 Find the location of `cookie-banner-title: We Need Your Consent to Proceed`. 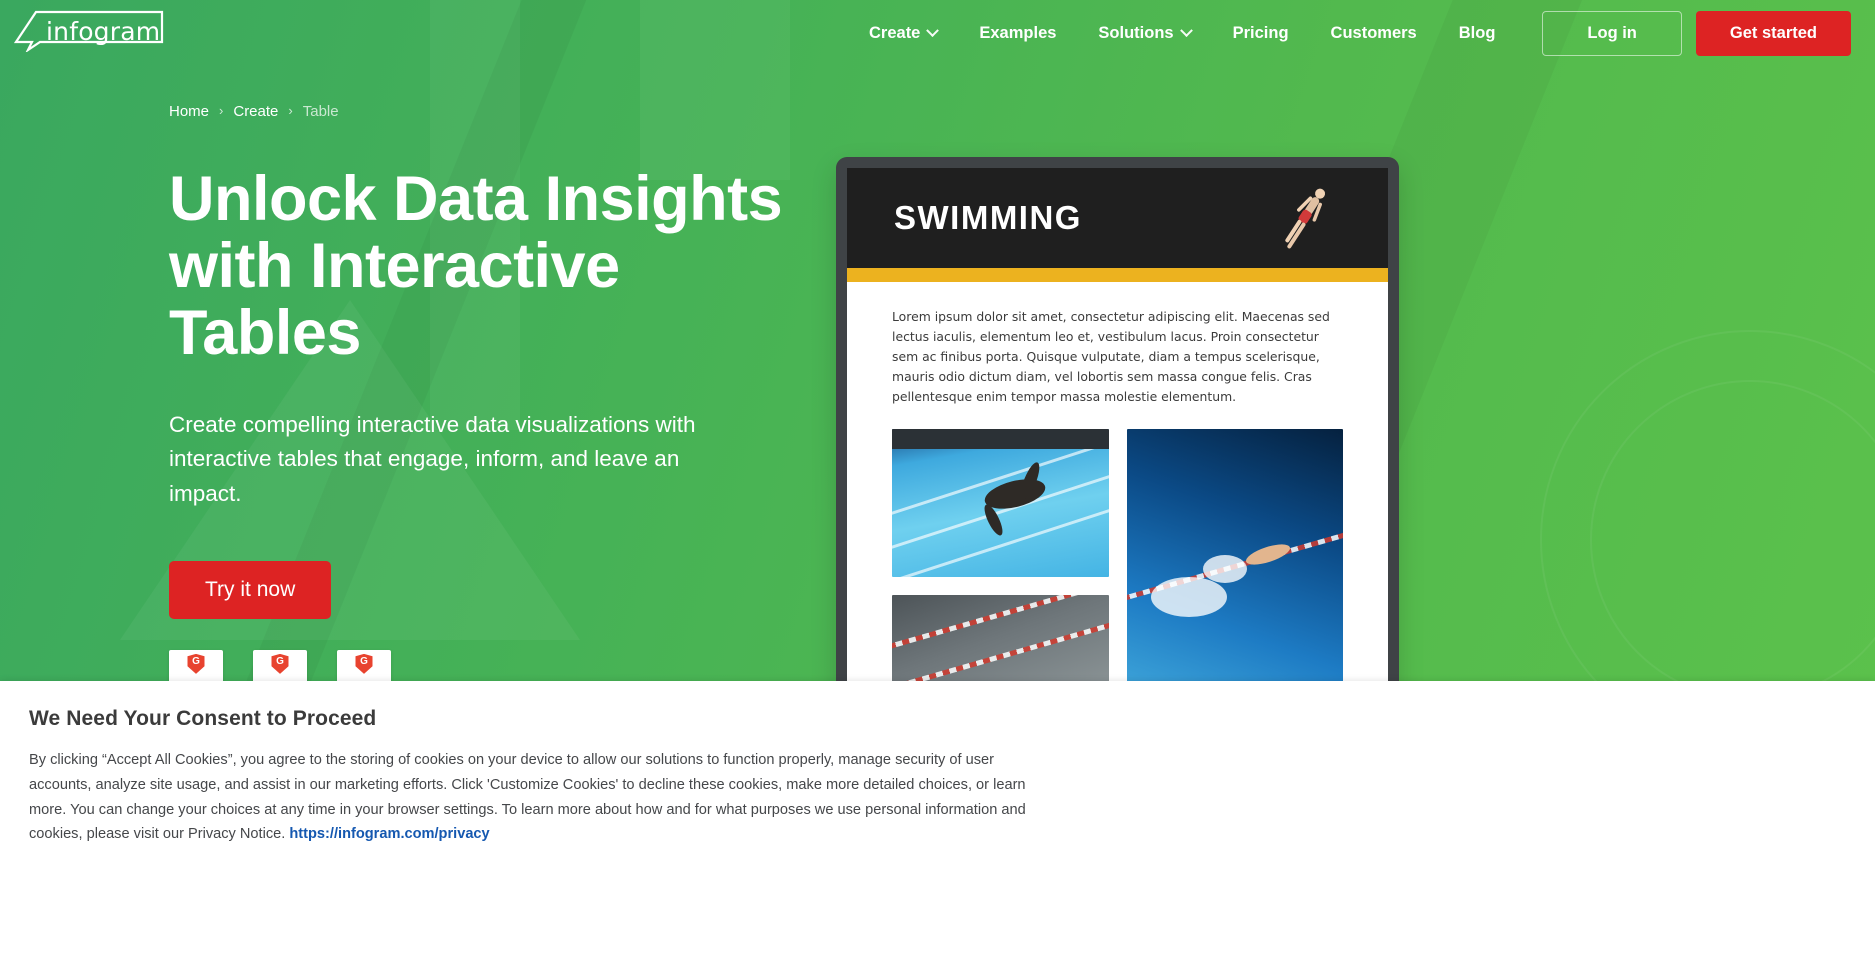

cookie-banner-title: We Need Your Consent to Proceed is located at coordinates (203, 718).